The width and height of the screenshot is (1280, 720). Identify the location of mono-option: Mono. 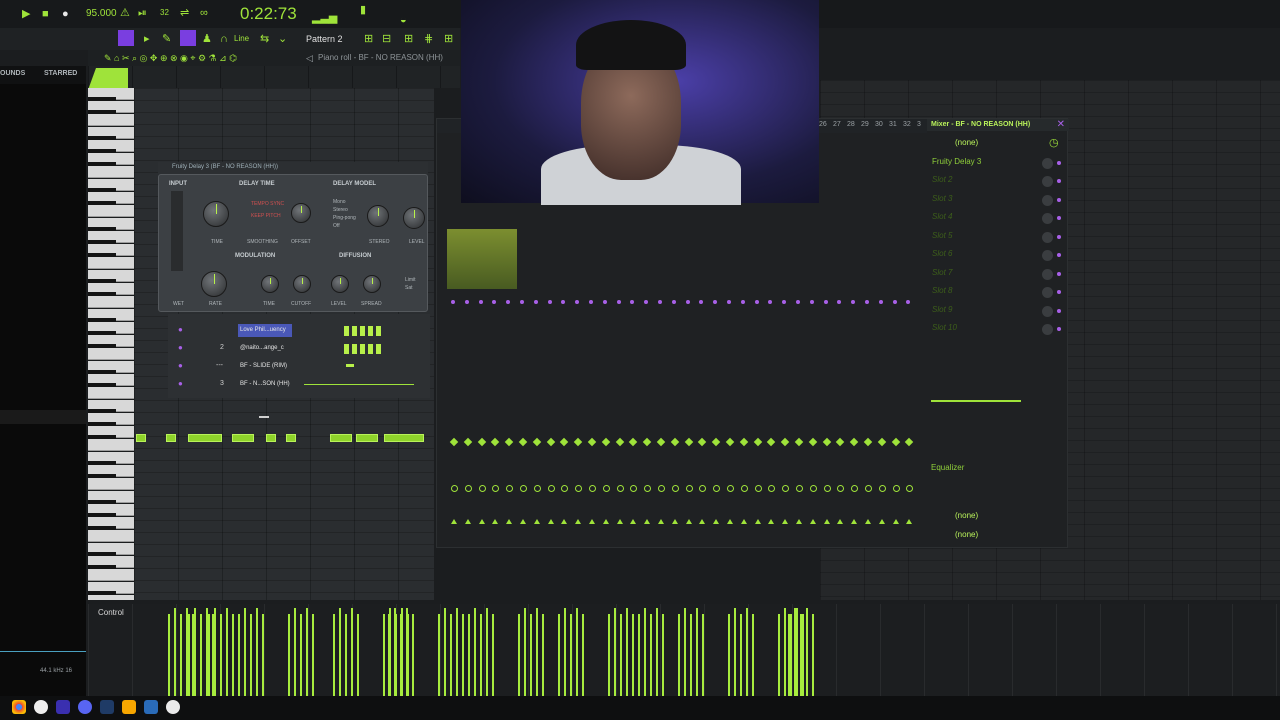
(339, 202).